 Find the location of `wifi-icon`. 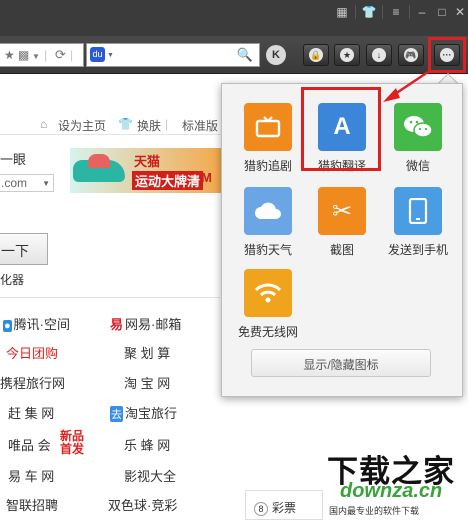

wifi-icon is located at coordinates (268, 293).